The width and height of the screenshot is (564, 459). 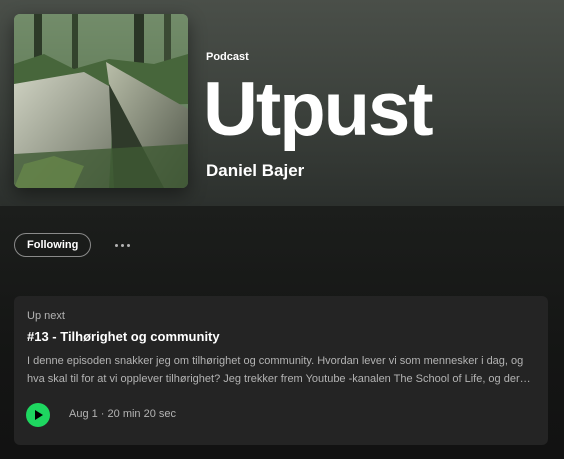 What do you see at coordinates (123, 336) in the screenshot?
I see `episode-title: #13 - Tilhørighet og community` at bounding box center [123, 336].